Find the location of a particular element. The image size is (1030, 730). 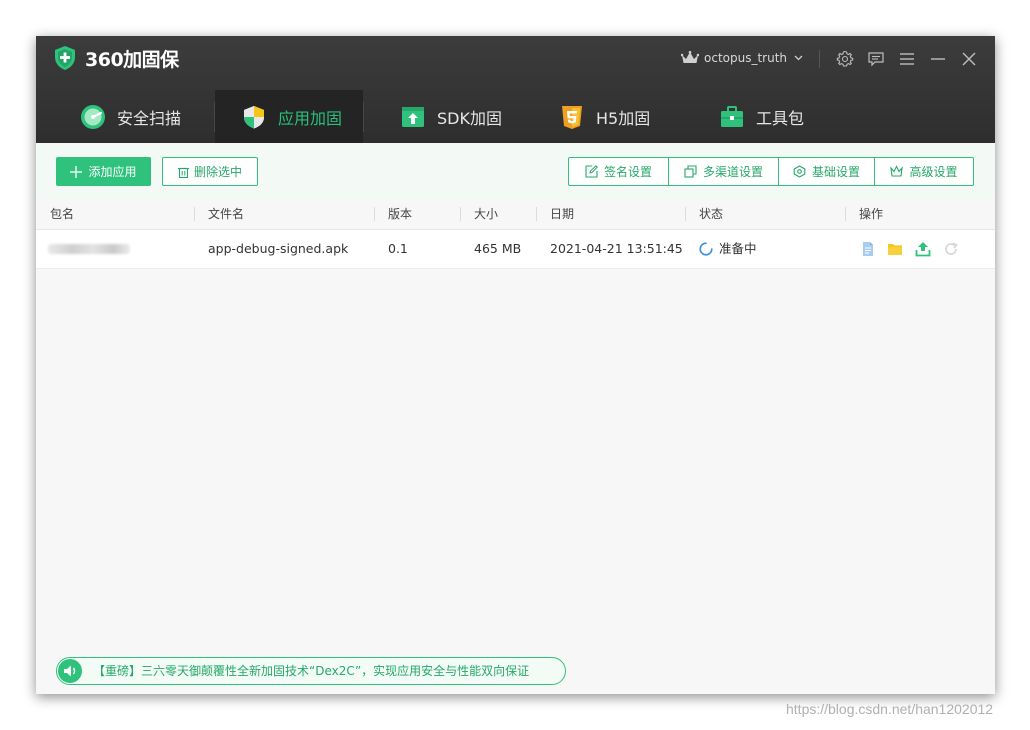

delete-selected-button: 删除选中 is located at coordinates (210, 171).